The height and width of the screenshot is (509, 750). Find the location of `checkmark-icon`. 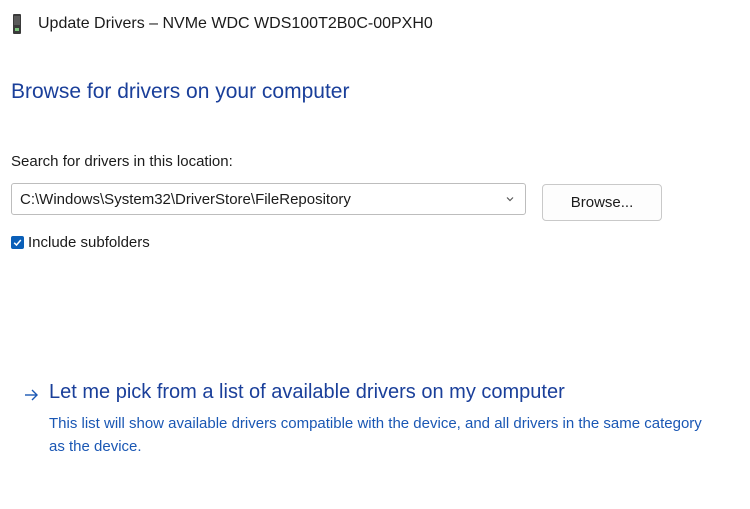

checkmark-icon is located at coordinates (17, 243).